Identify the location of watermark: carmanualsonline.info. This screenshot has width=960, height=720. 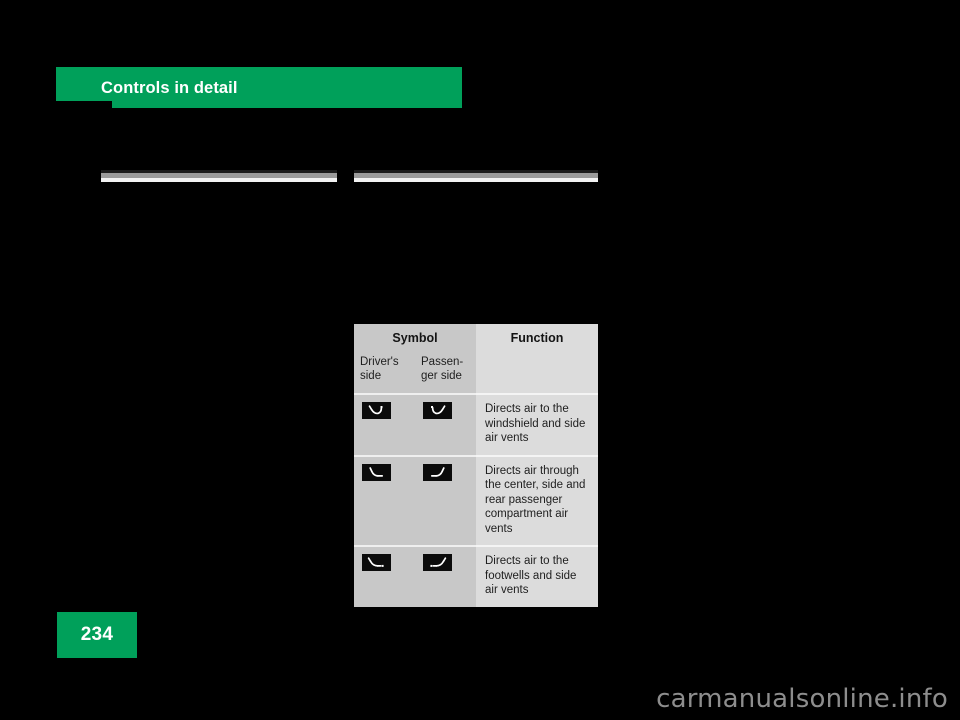
(802, 699).